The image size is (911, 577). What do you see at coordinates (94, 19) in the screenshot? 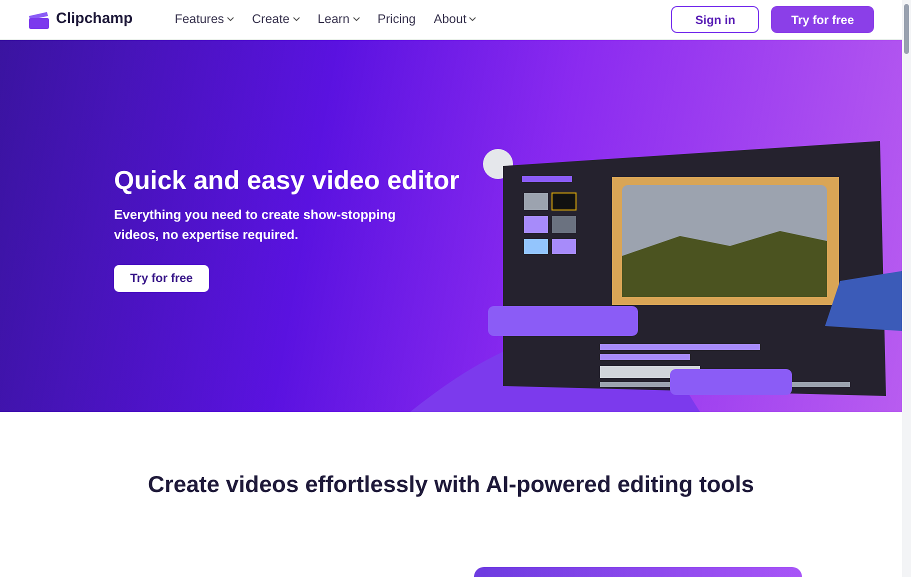
I see `brand-name: Clipchamp` at bounding box center [94, 19].